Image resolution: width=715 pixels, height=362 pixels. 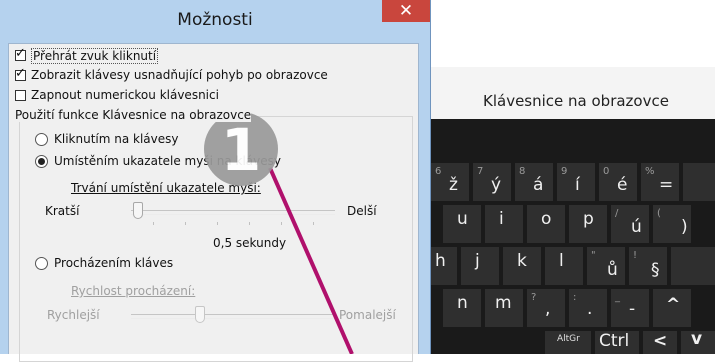 I want to click on osk-titlebar: Klávesnice na obrazovce, so click(x=573, y=93).